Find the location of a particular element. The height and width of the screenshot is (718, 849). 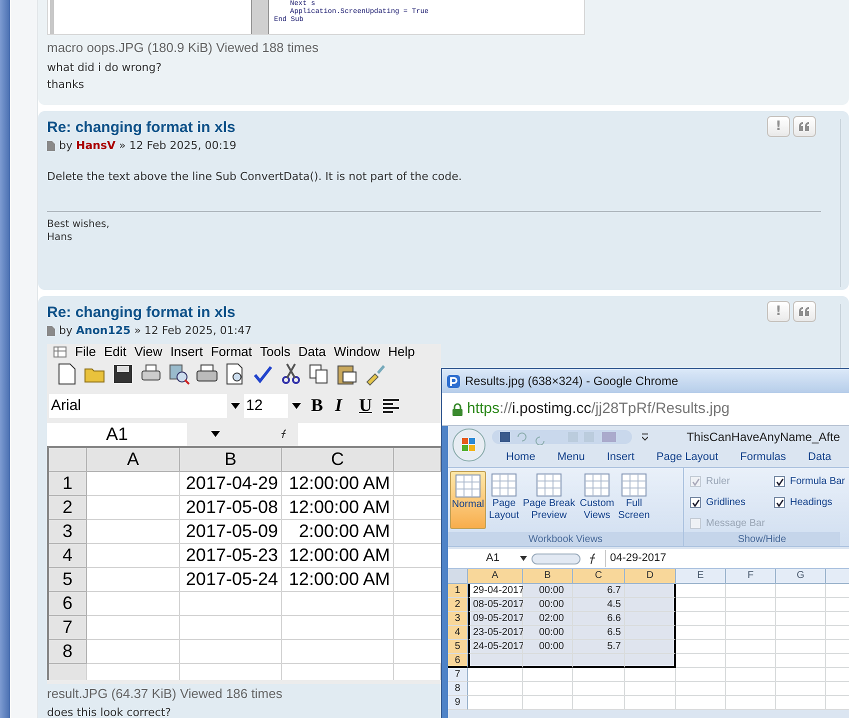

column-header: E is located at coordinates (701, 576).